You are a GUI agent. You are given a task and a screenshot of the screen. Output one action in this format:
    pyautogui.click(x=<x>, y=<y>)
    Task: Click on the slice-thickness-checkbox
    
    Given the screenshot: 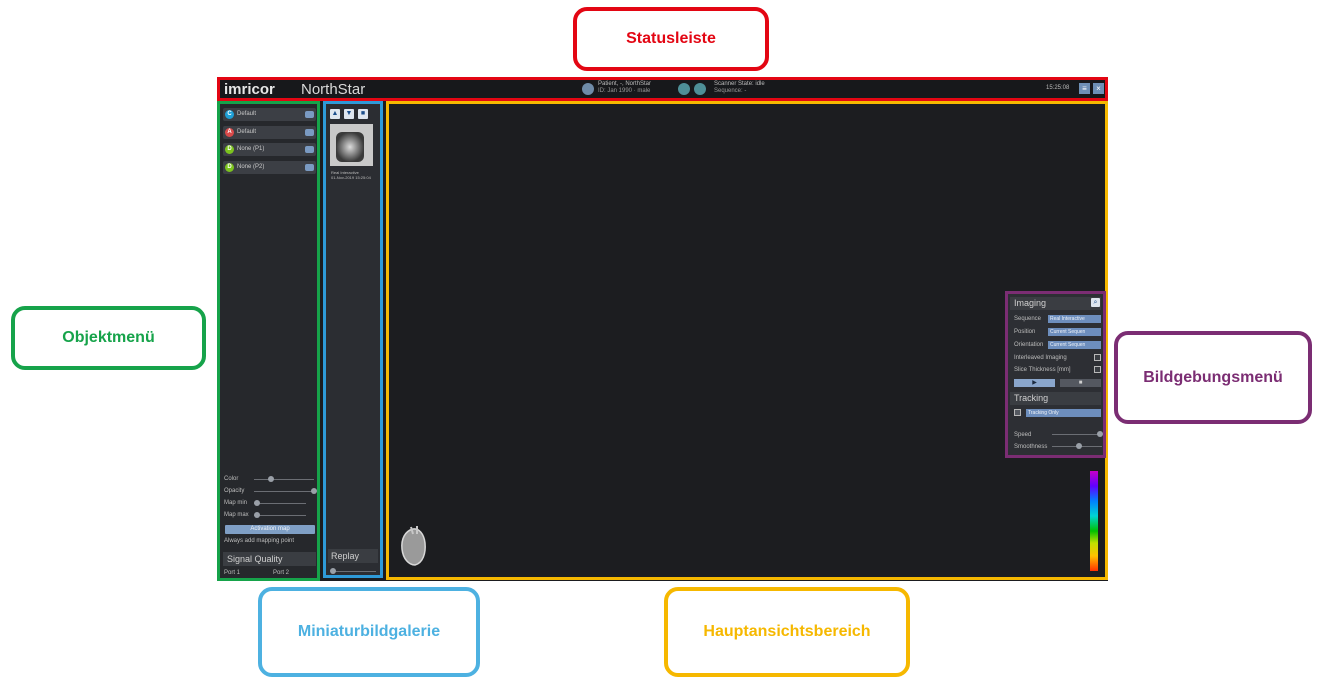 What is the action you would take?
    pyautogui.click(x=1097, y=369)
    